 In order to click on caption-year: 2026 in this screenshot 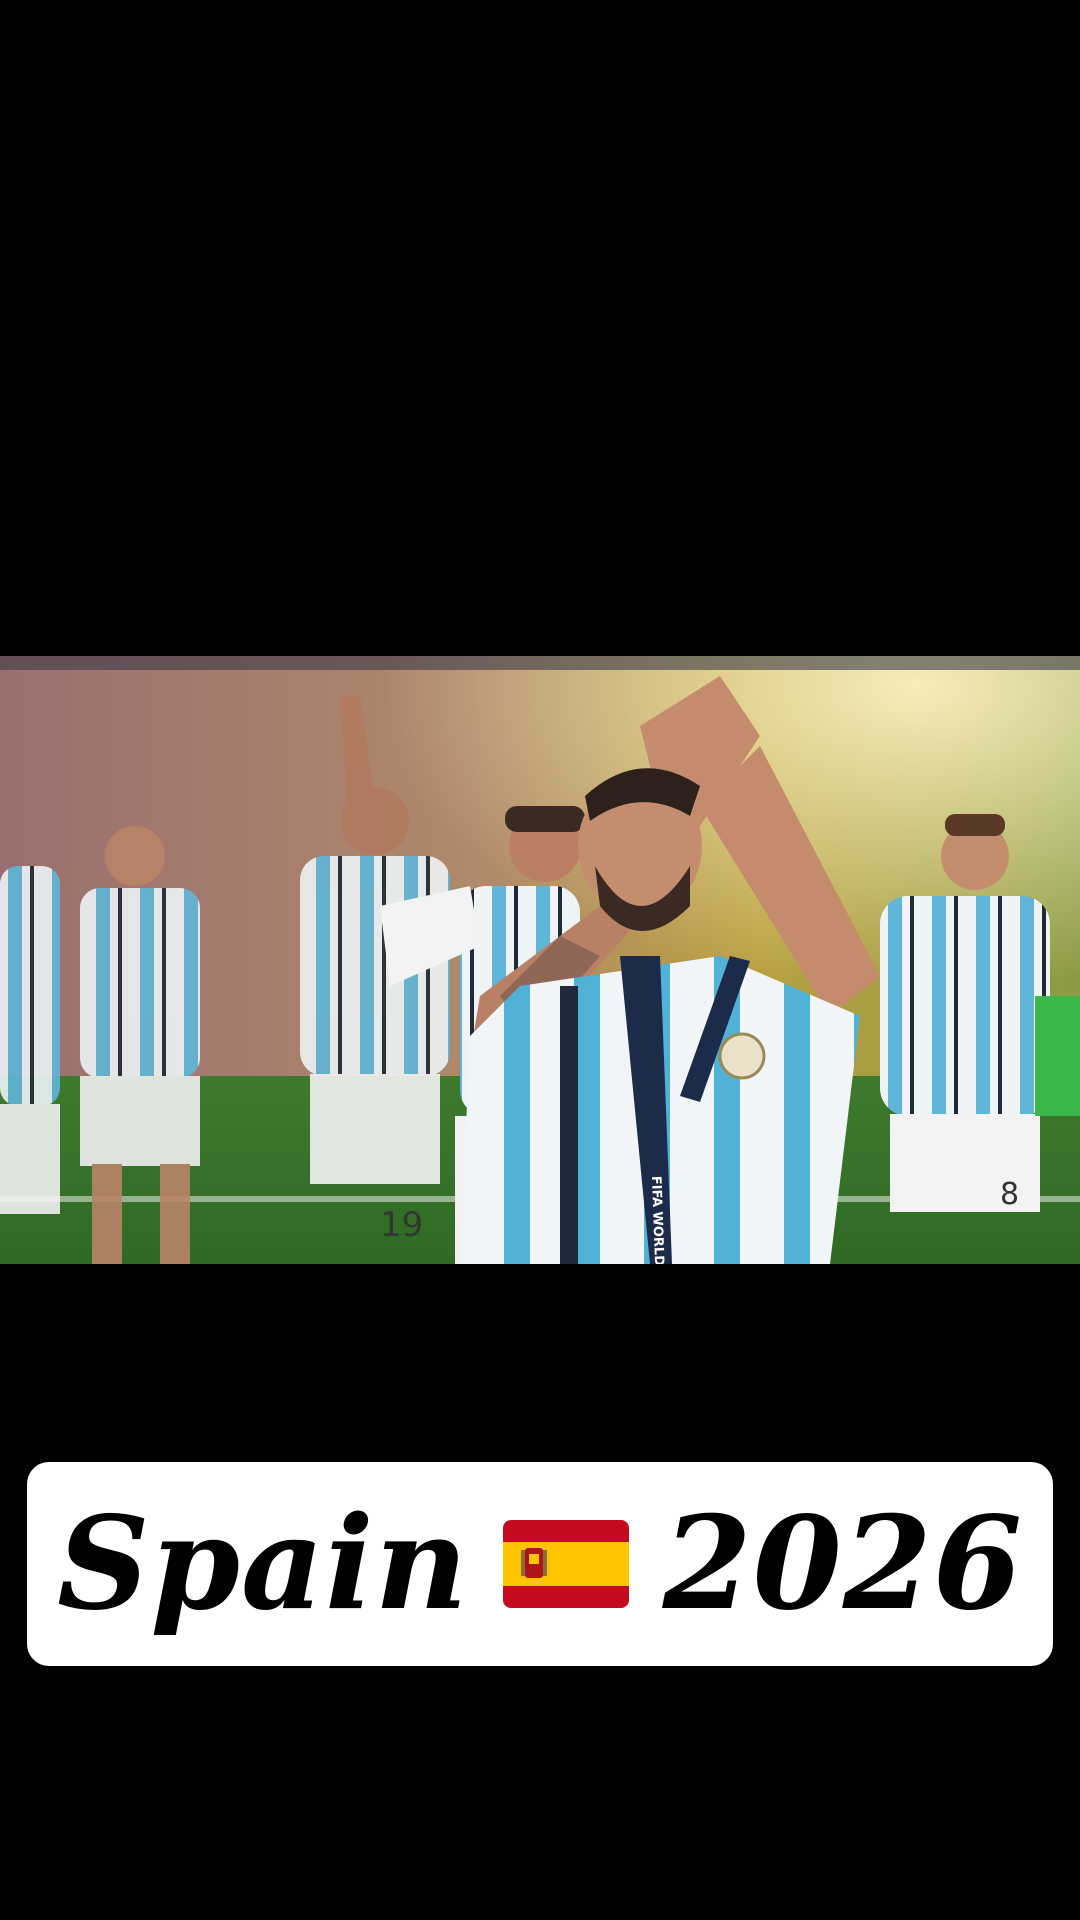, I will do `click(842, 1564)`.